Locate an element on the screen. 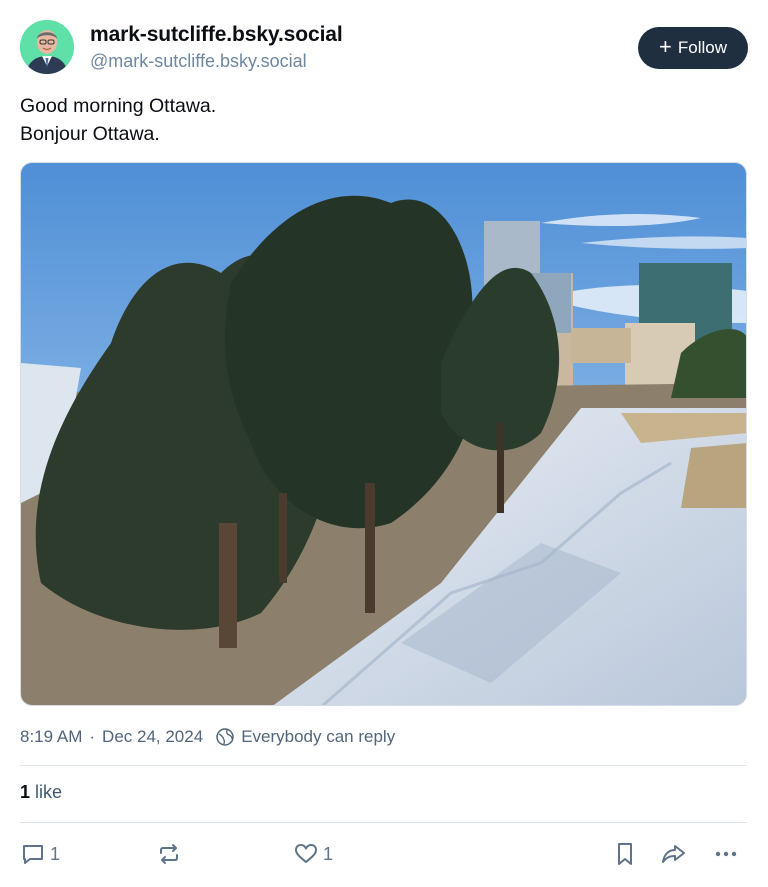 The height and width of the screenshot is (887, 768). repost-icon is located at coordinates (169, 854).